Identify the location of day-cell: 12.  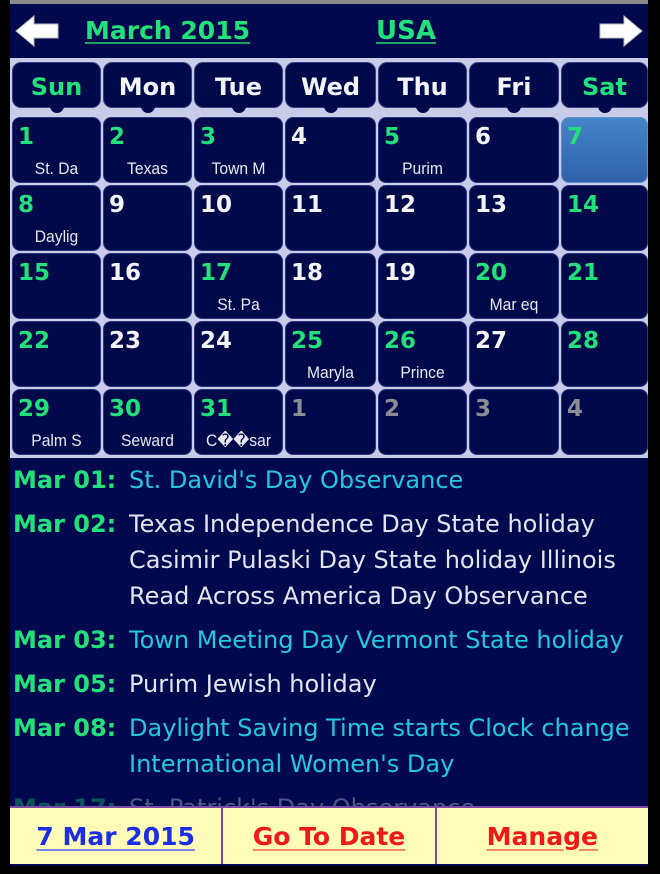
(422, 218).